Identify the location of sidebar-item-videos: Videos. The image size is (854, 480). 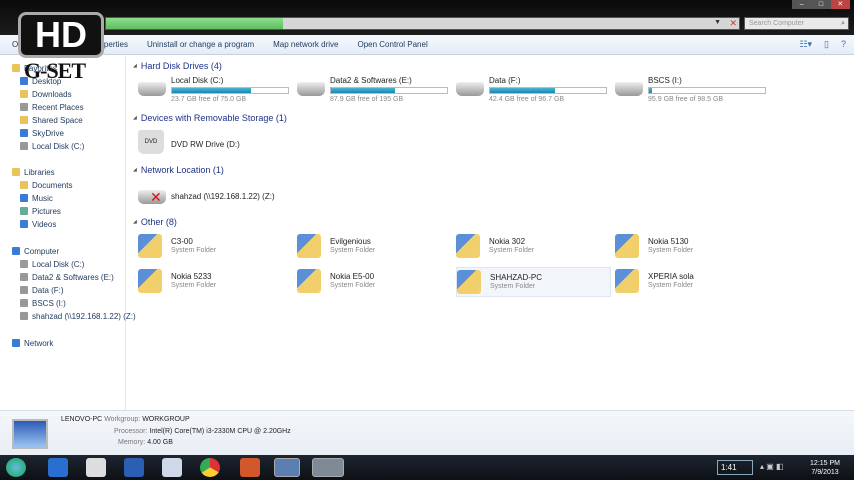
(38, 224).